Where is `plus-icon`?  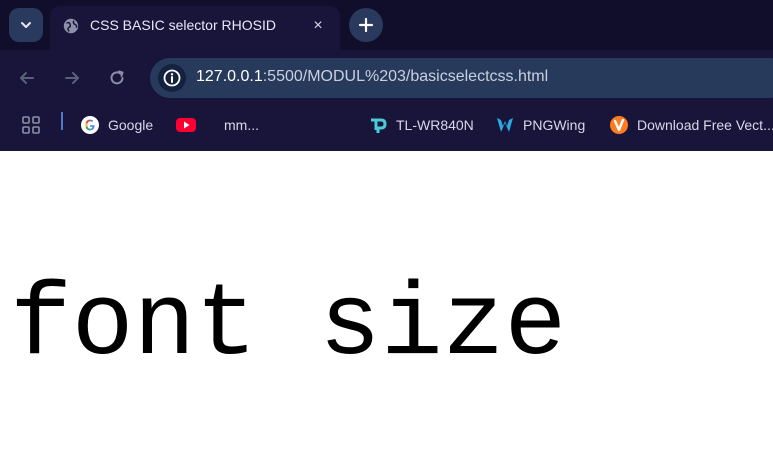 plus-icon is located at coordinates (366, 25).